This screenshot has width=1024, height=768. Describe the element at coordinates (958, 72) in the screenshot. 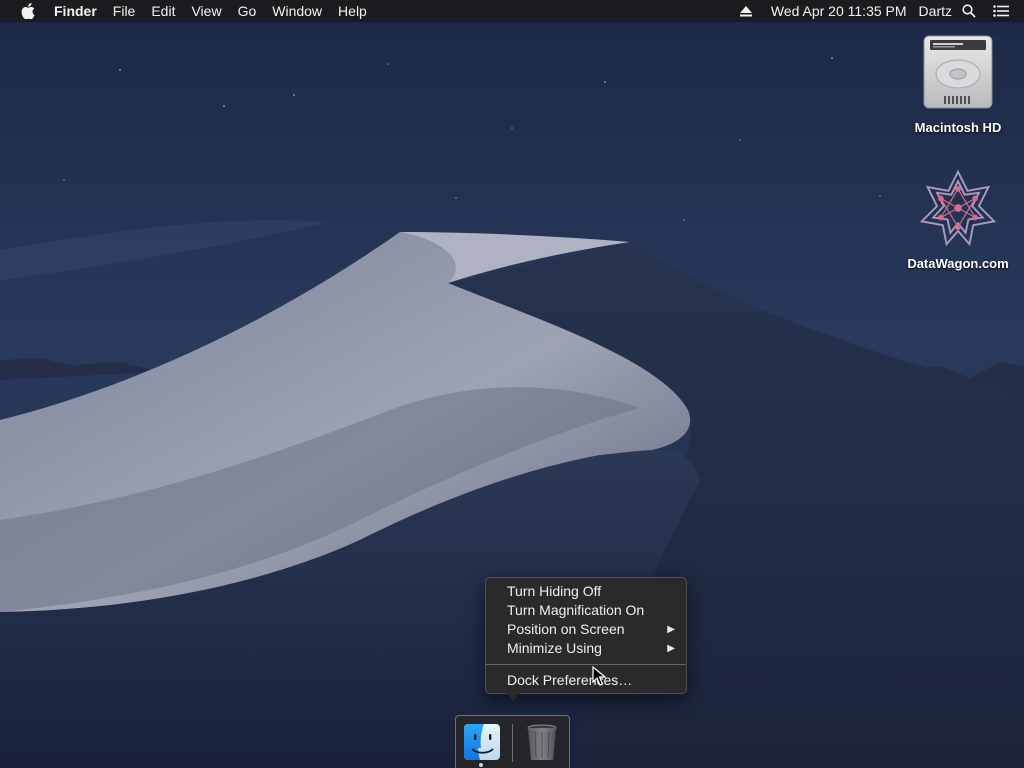

I see `hard-drive-icon` at that location.